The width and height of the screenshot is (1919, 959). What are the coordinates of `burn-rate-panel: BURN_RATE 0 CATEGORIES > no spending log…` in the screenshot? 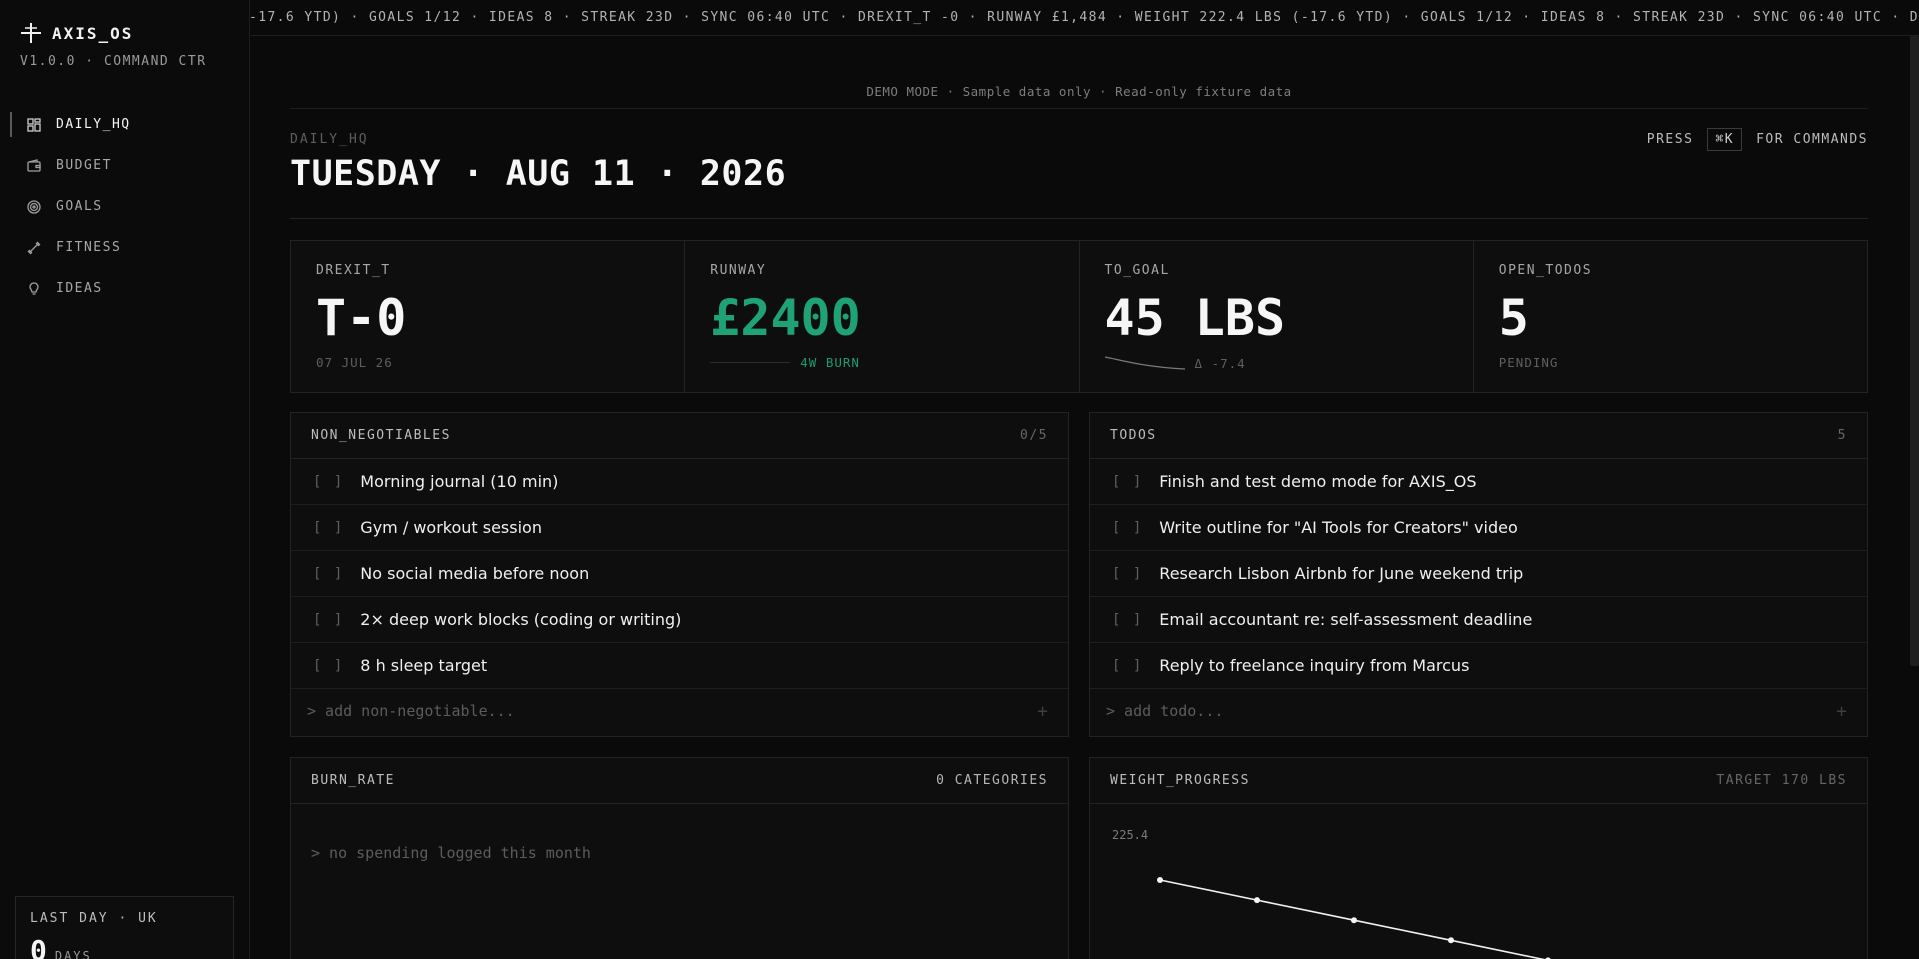 It's located at (679, 858).